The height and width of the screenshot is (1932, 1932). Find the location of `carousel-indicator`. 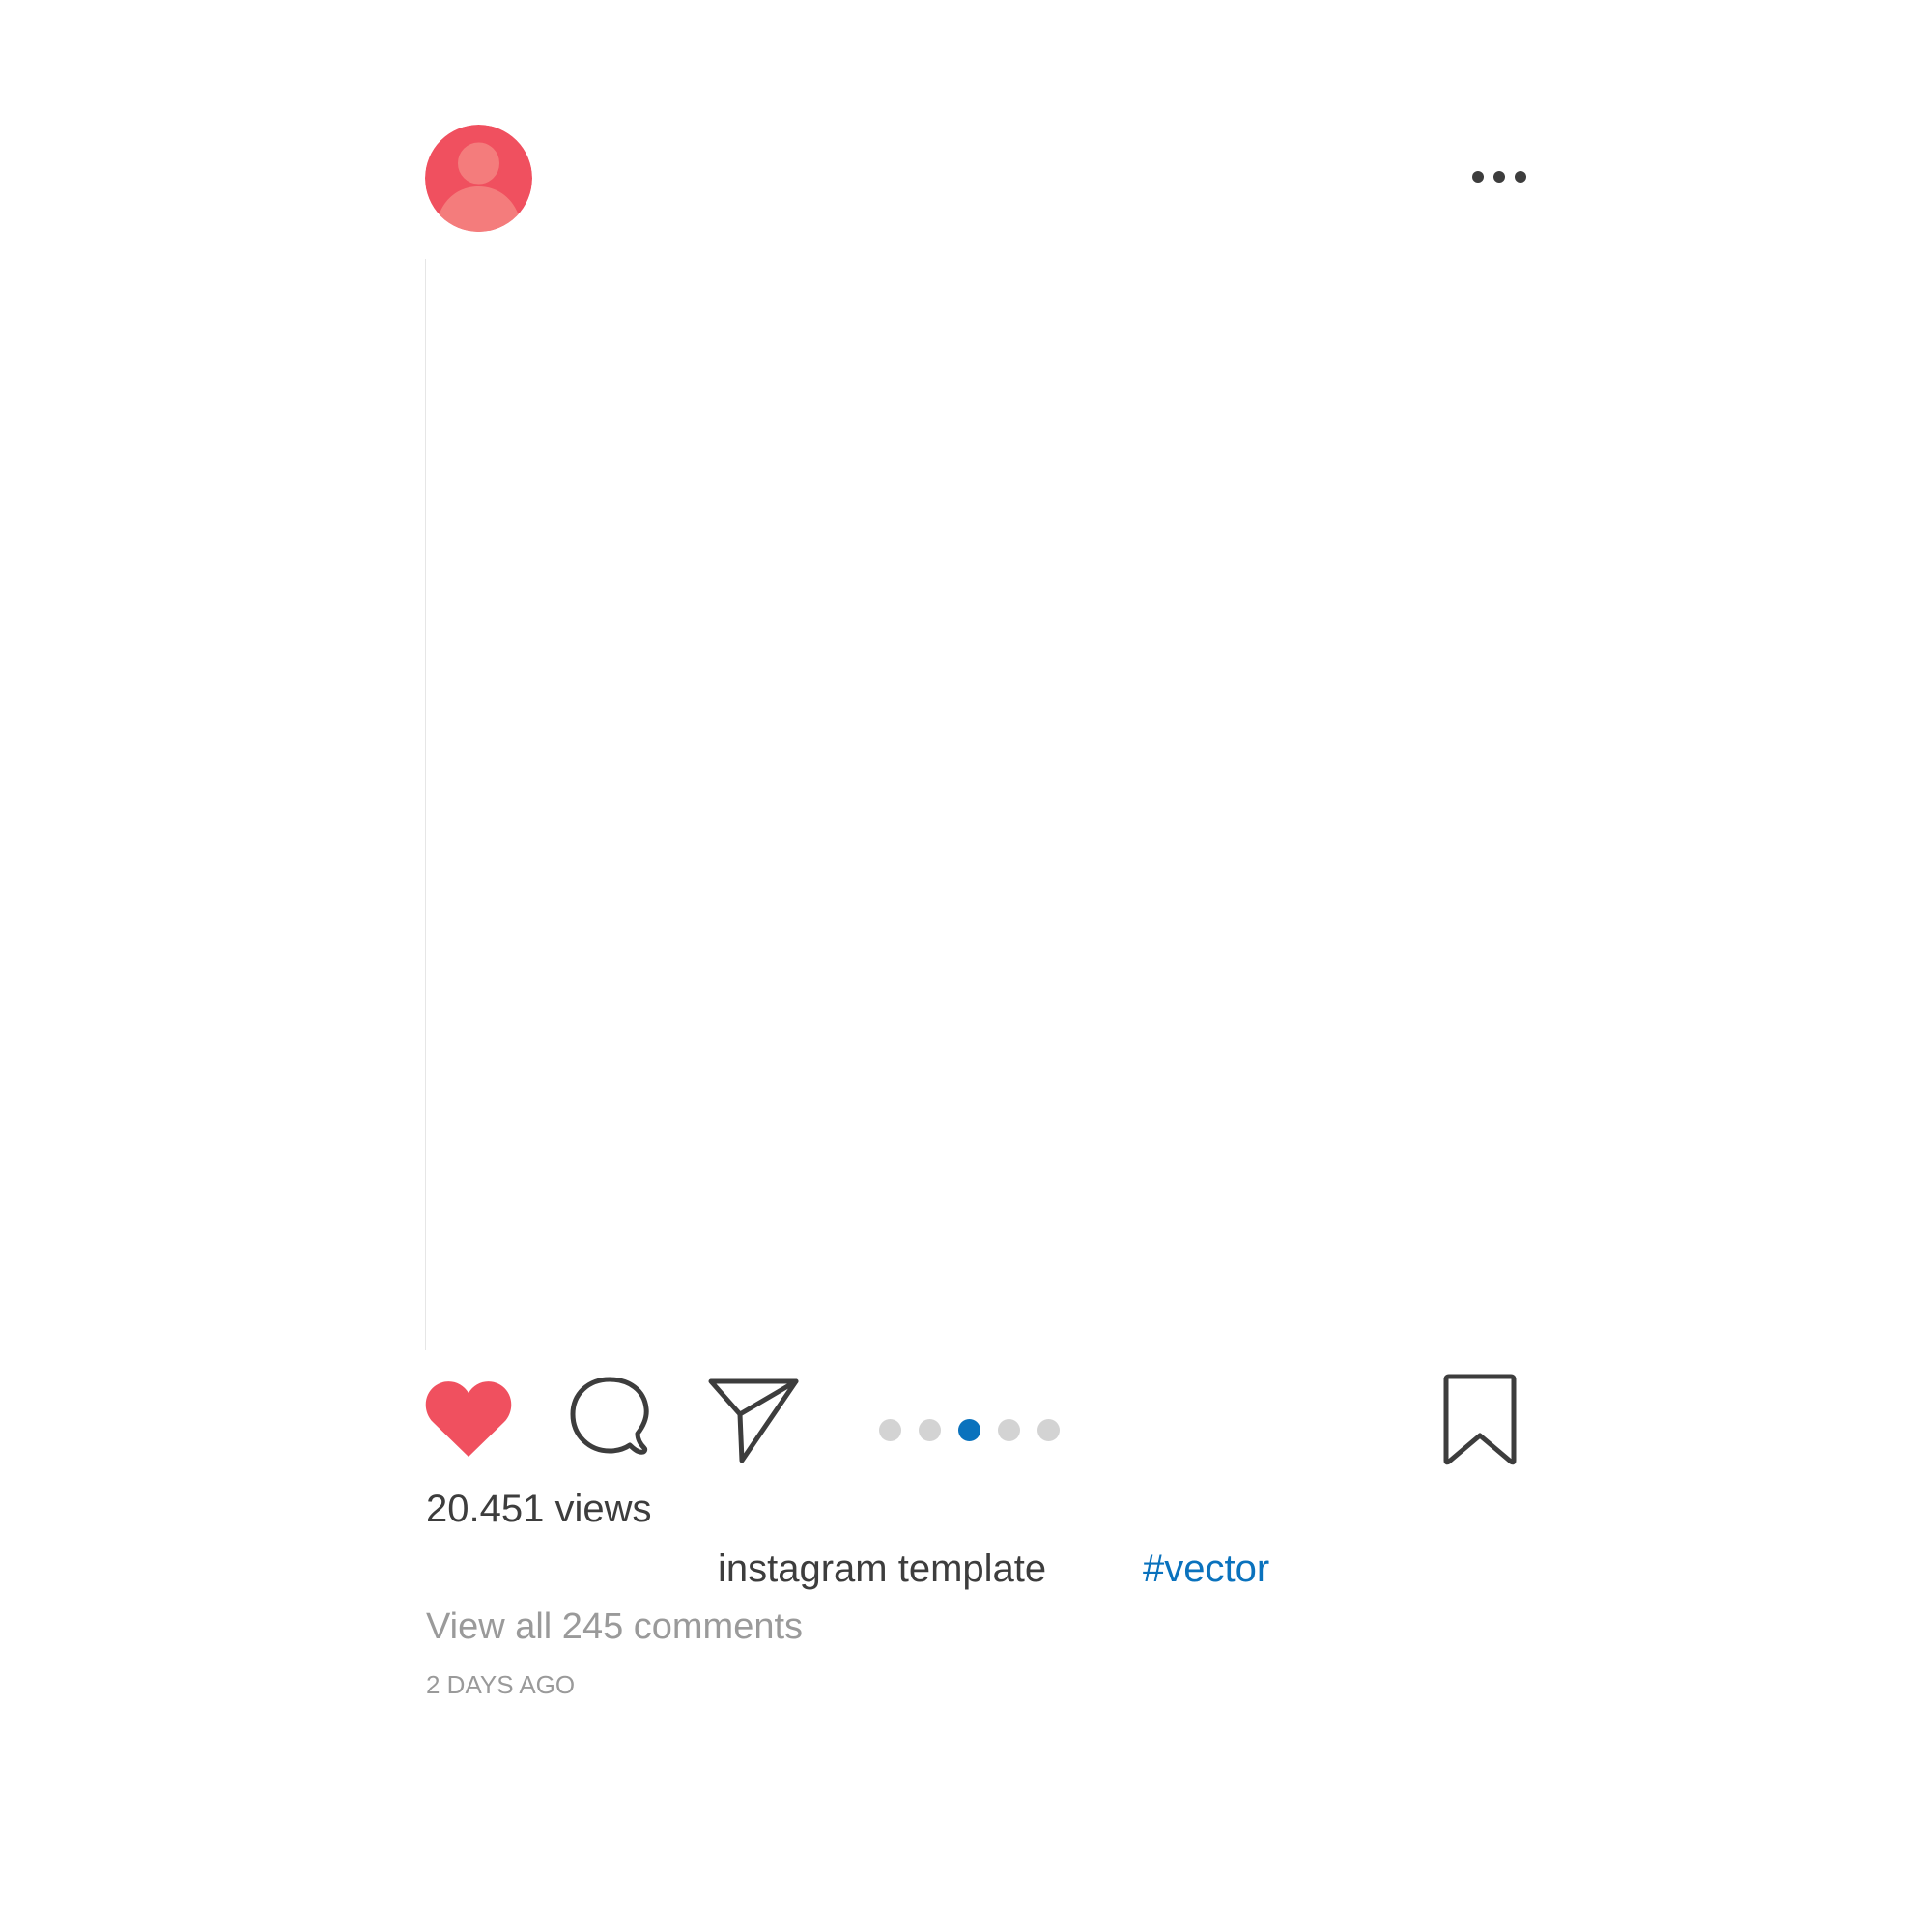

carousel-indicator is located at coordinates (969, 1429).